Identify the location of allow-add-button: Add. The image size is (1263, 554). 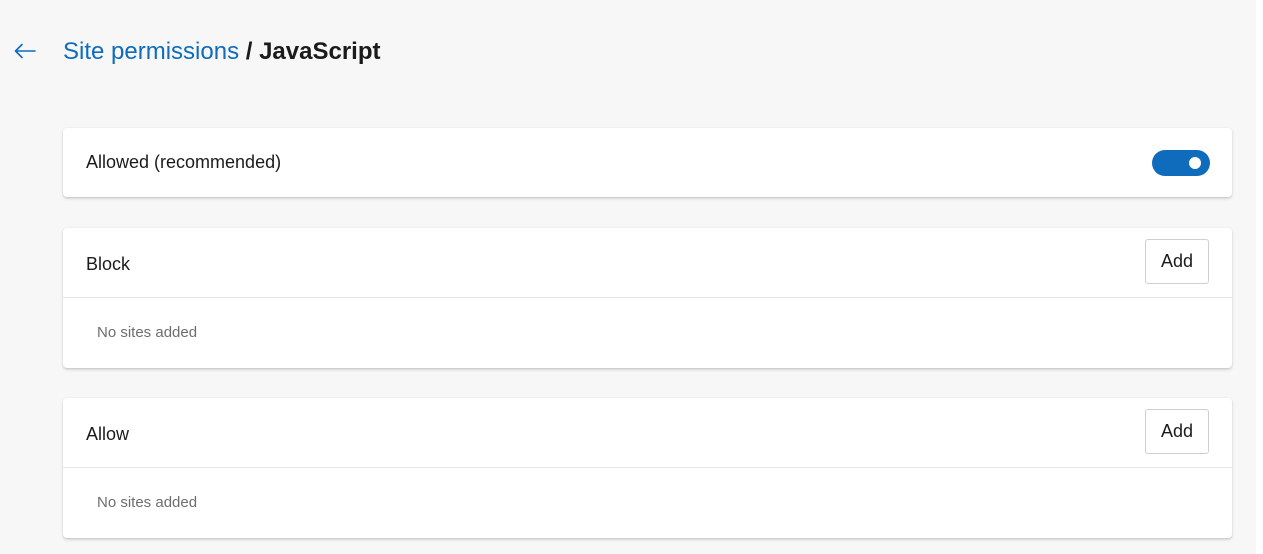
(1177, 431).